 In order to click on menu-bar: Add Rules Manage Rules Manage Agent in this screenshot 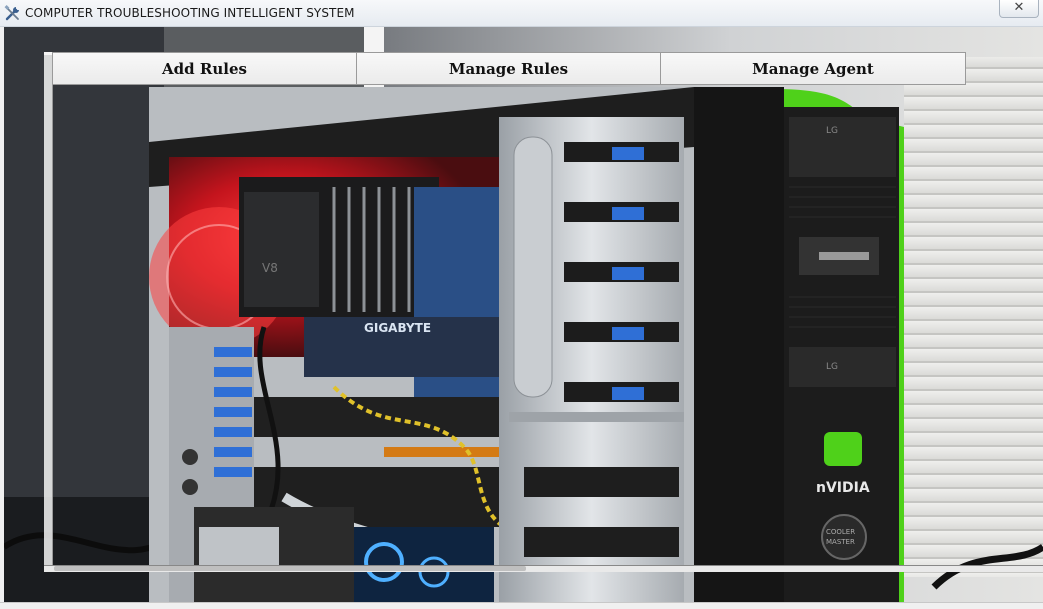, I will do `click(509, 68)`.